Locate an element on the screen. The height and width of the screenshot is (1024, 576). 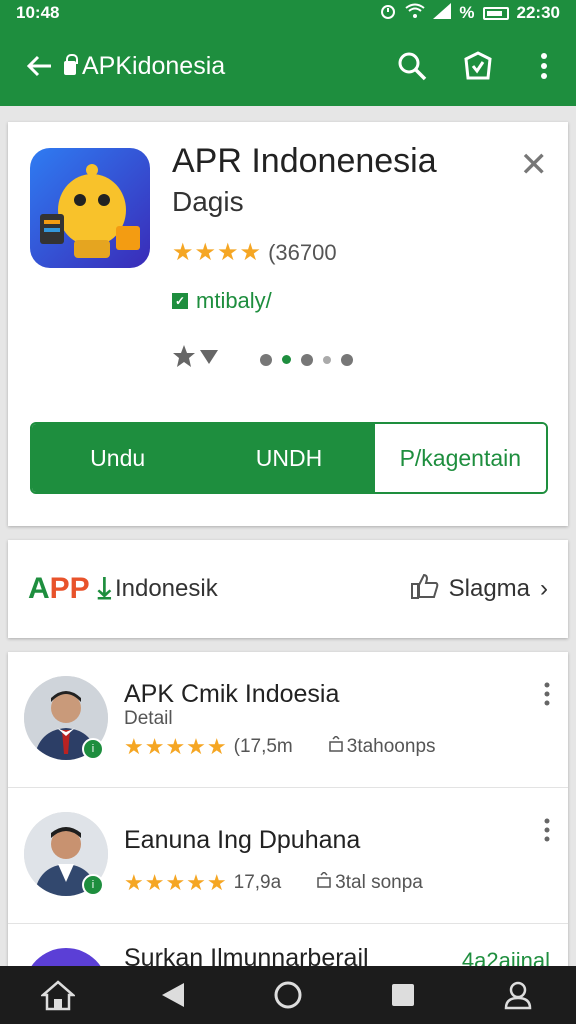
status-bar: 10:48 % 22:30 is located at coordinates (288, 13).